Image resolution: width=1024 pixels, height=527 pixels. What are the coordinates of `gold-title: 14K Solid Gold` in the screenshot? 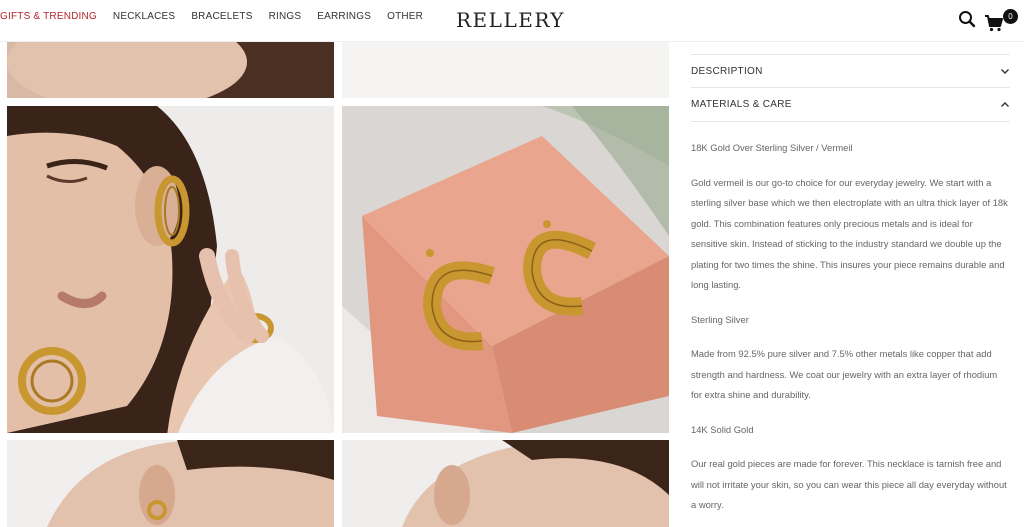 It's located at (722, 429).